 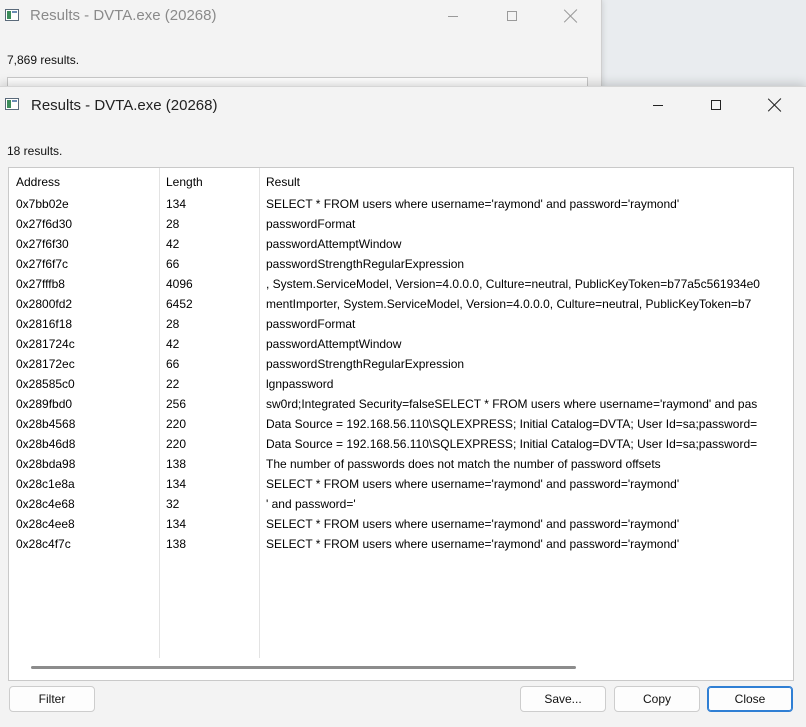 What do you see at coordinates (529, 182) in the screenshot?
I see `column-header-result: Result` at bounding box center [529, 182].